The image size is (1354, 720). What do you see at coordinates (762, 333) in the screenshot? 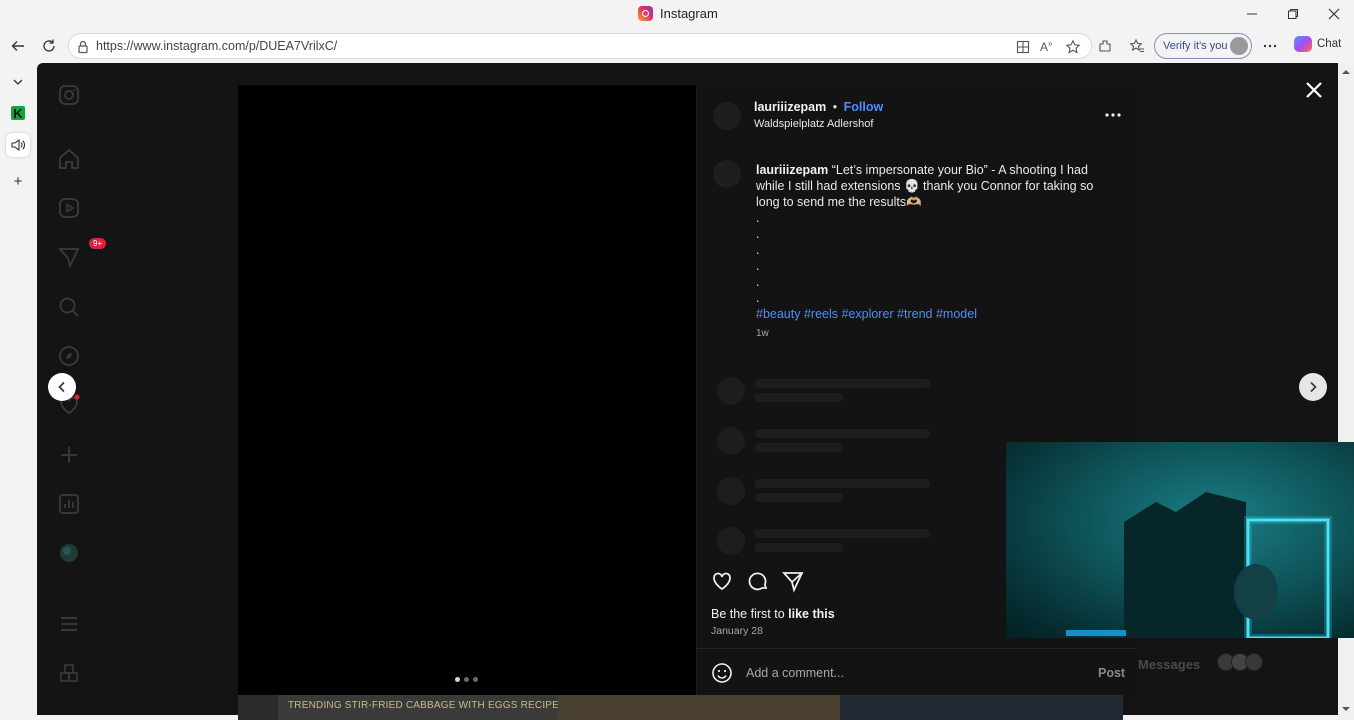
I see `post-age: 1w` at bounding box center [762, 333].